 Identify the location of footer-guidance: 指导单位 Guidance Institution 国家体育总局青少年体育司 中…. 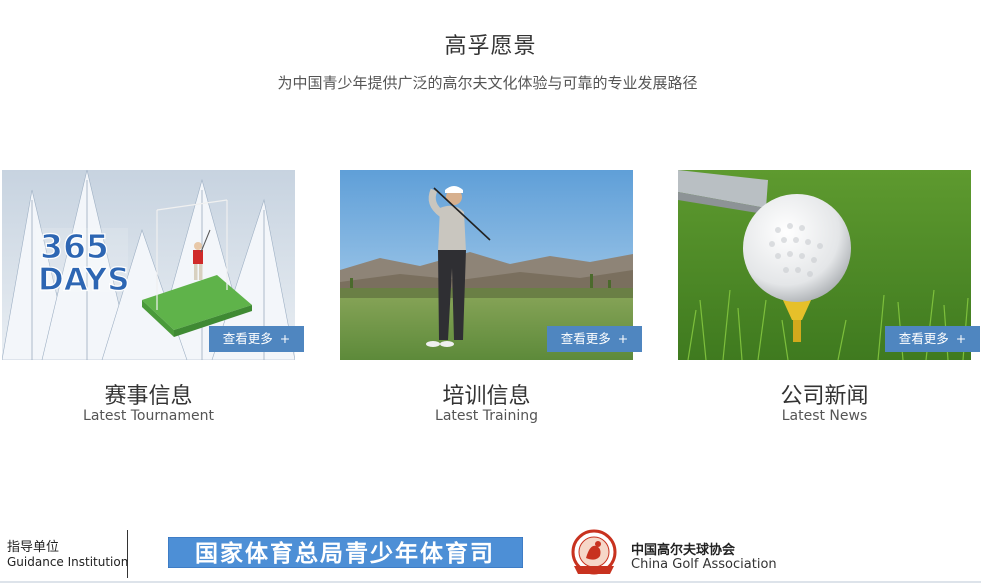
(490, 552).